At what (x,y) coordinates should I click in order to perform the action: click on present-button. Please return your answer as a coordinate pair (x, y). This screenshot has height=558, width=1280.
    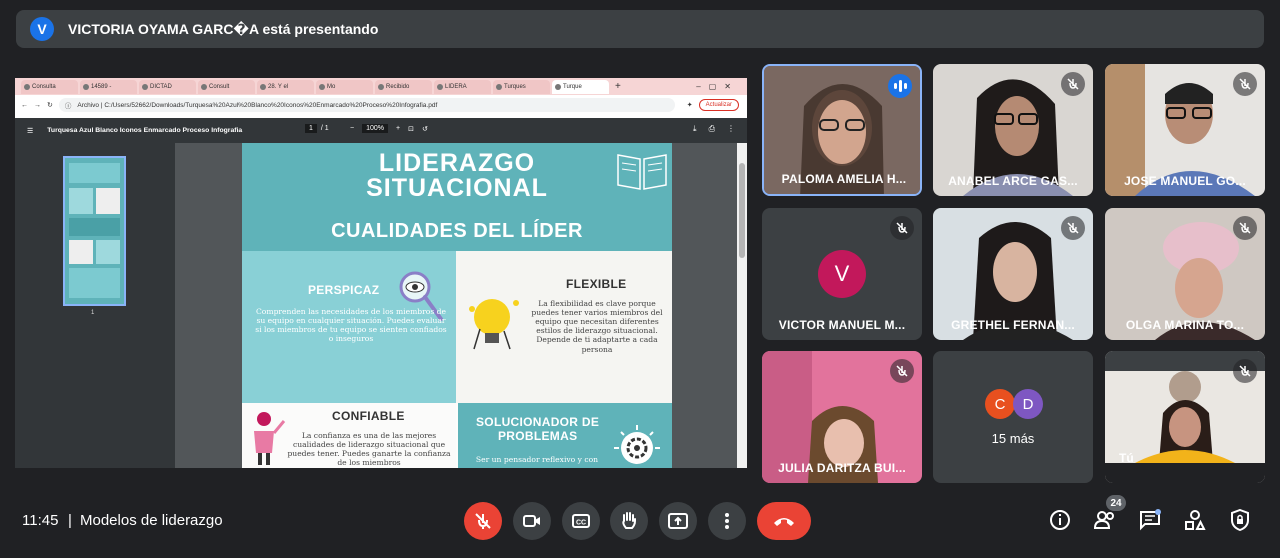
    Looking at the image, I should click on (678, 521).